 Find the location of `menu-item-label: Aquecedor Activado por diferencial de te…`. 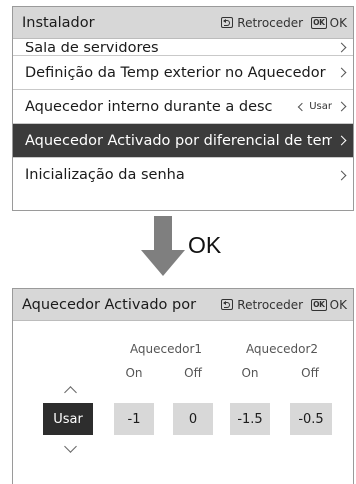

menu-item-label: Aquecedor Activado por diferencial de te… is located at coordinates (178, 140).